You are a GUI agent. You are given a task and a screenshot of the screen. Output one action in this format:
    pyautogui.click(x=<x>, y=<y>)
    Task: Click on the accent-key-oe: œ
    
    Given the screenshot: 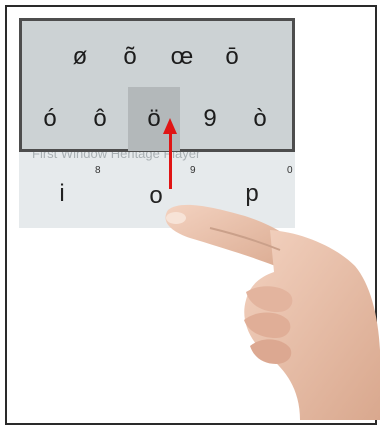 What is the action you would take?
    pyautogui.click(x=182, y=57)
    